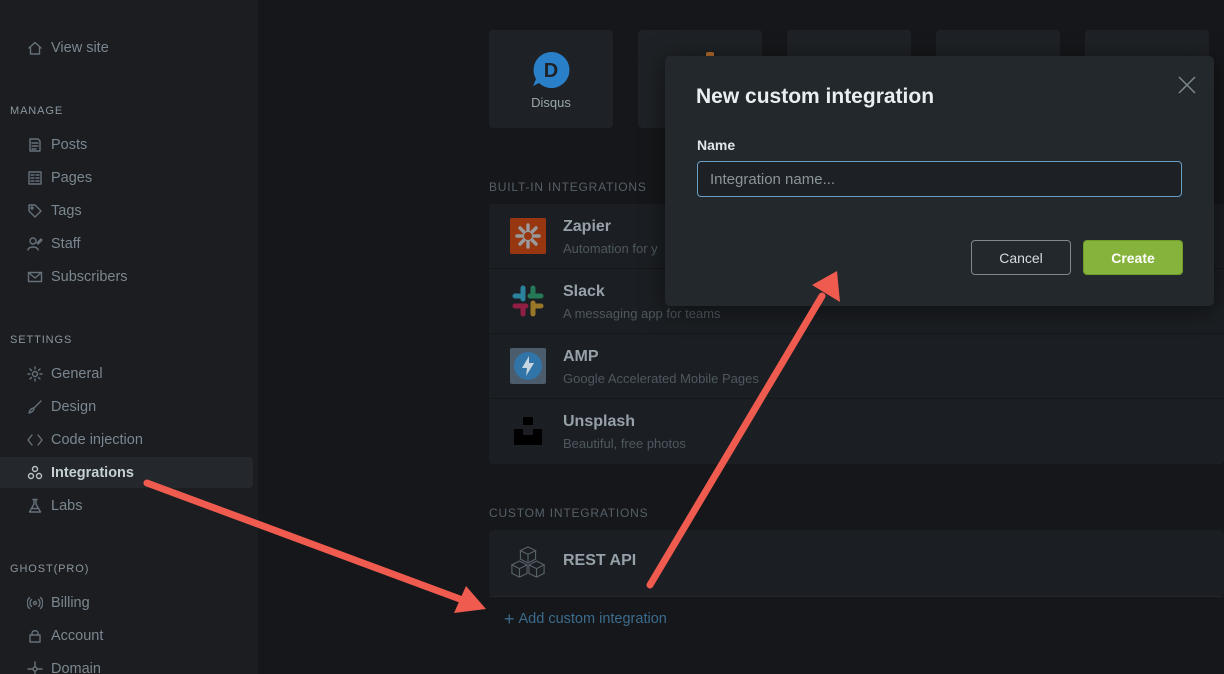 The width and height of the screenshot is (1224, 674). Describe the element at coordinates (35, 667) in the screenshot. I see `domain-icon` at that location.